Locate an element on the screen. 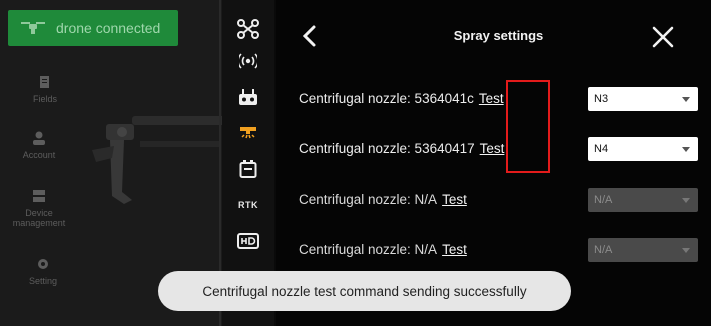 The image size is (711, 326). tool-rtk: RTK is located at coordinates (248, 205).